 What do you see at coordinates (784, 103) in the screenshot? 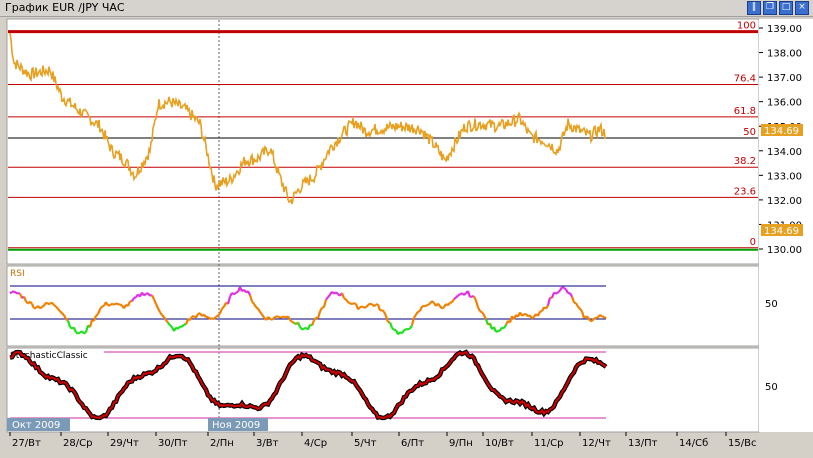
I see `price-tick-label: 136.00` at bounding box center [784, 103].